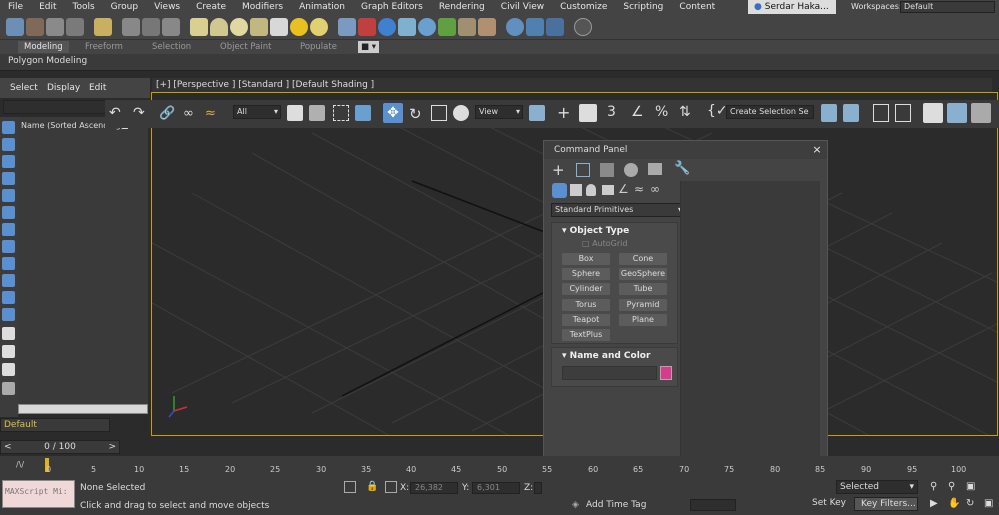  I want to click on curve-toggle-icon: /\/, so click(20, 464).